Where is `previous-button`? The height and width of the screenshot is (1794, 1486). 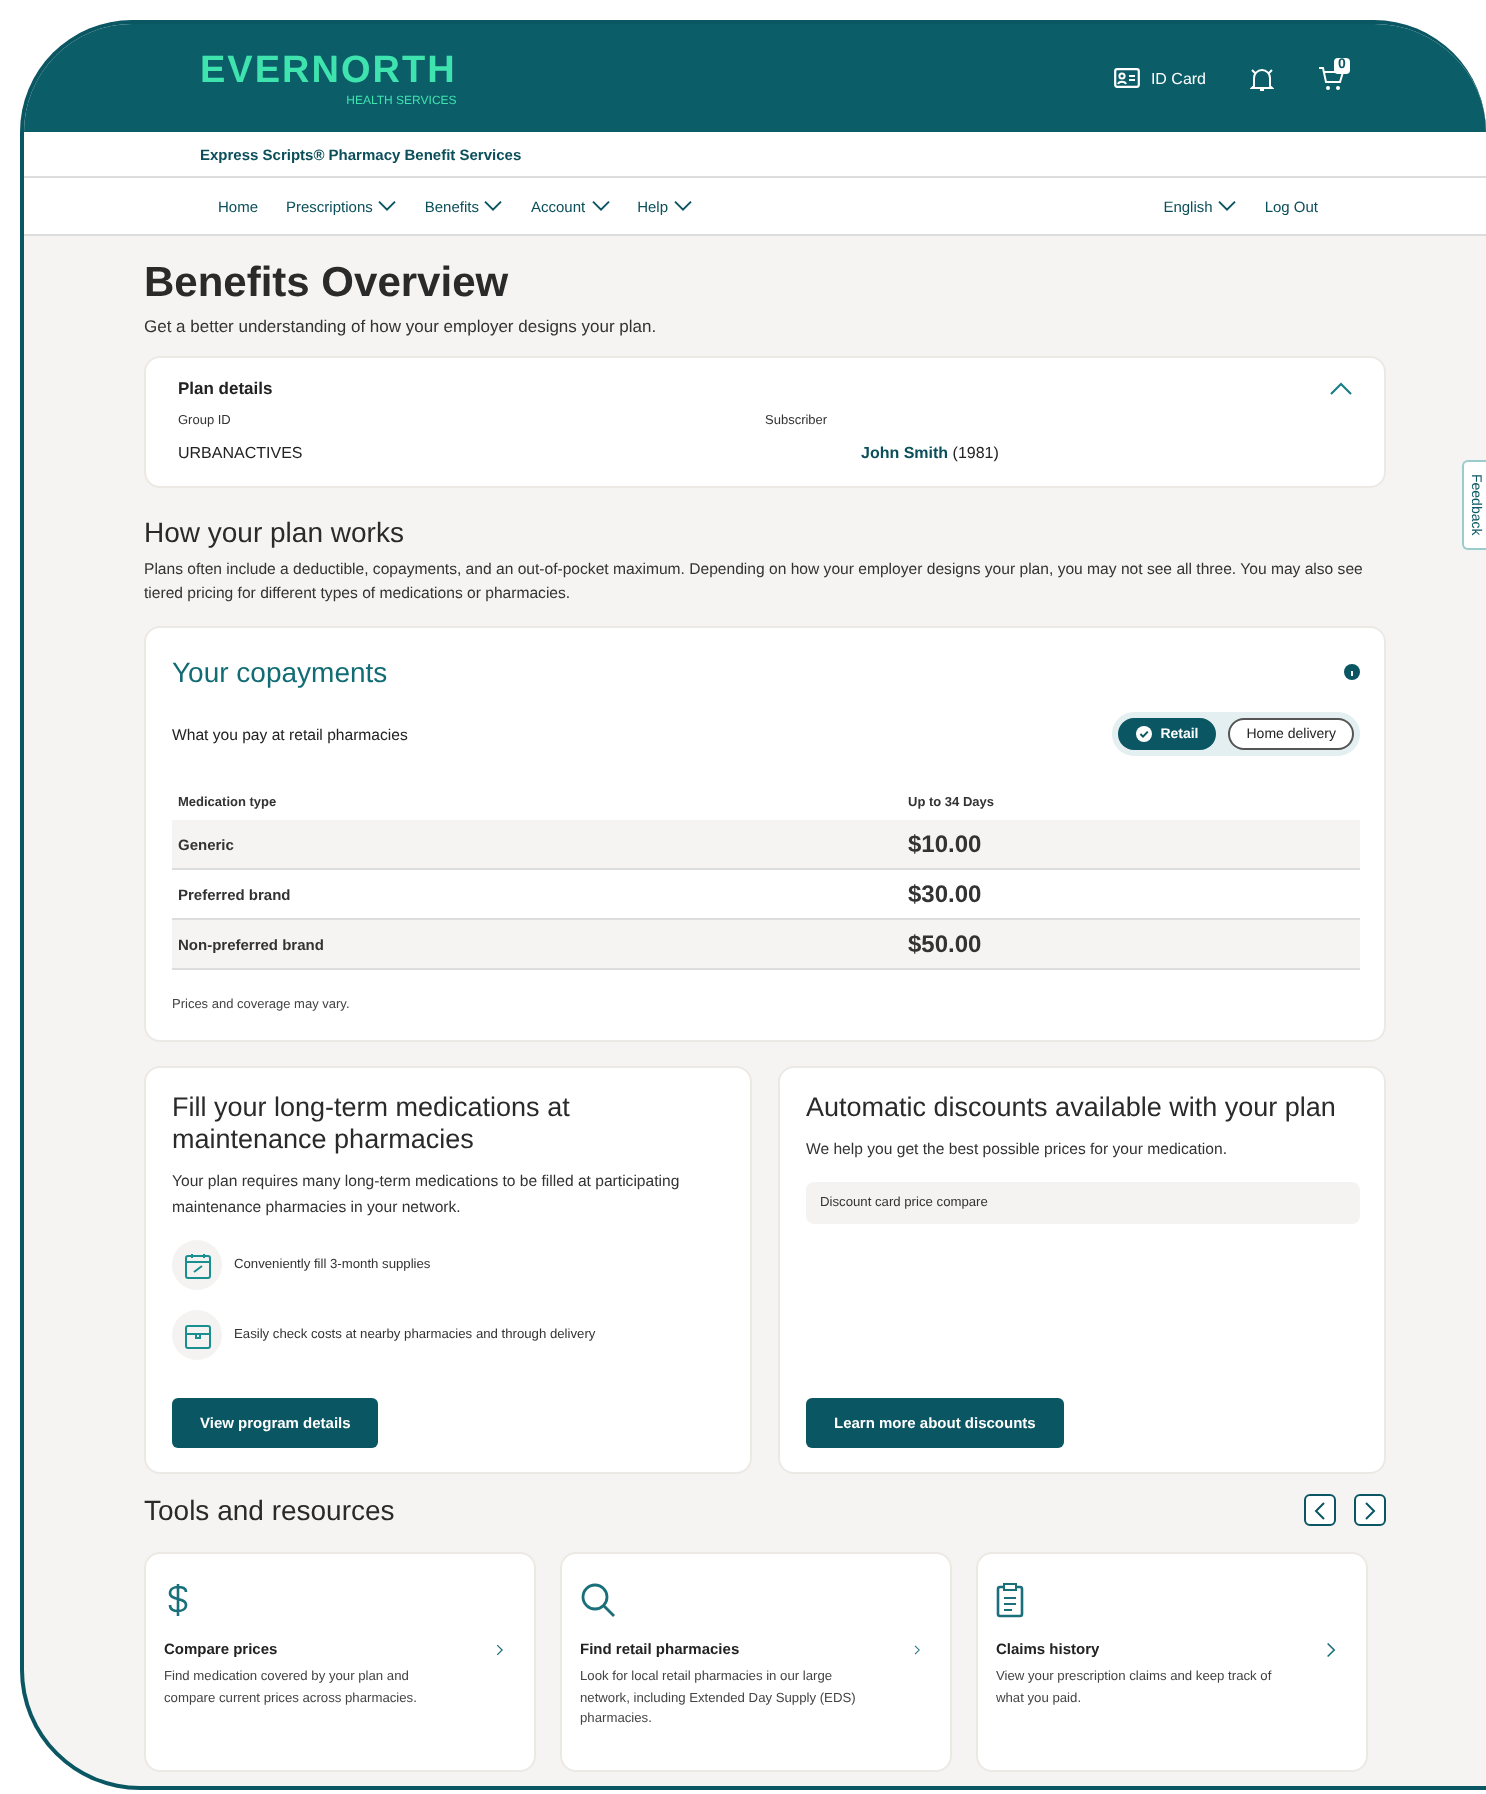
previous-button is located at coordinates (1320, 1510).